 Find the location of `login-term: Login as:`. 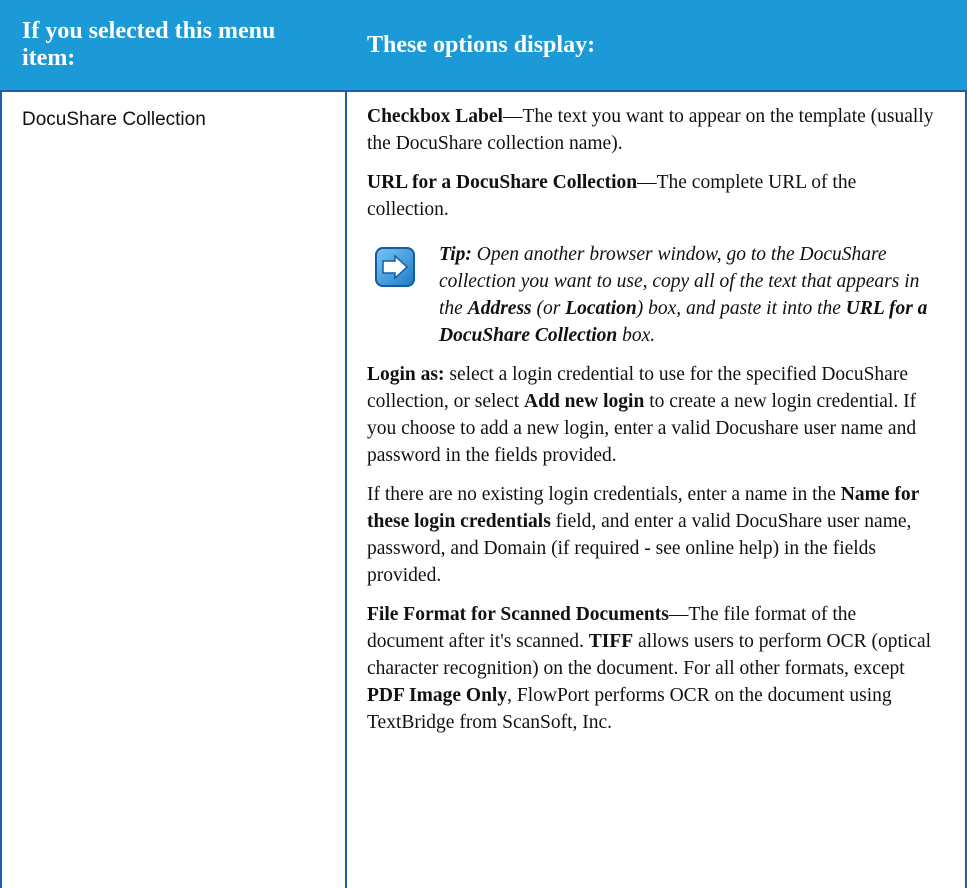

login-term: Login as: is located at coordinates (406, 374).